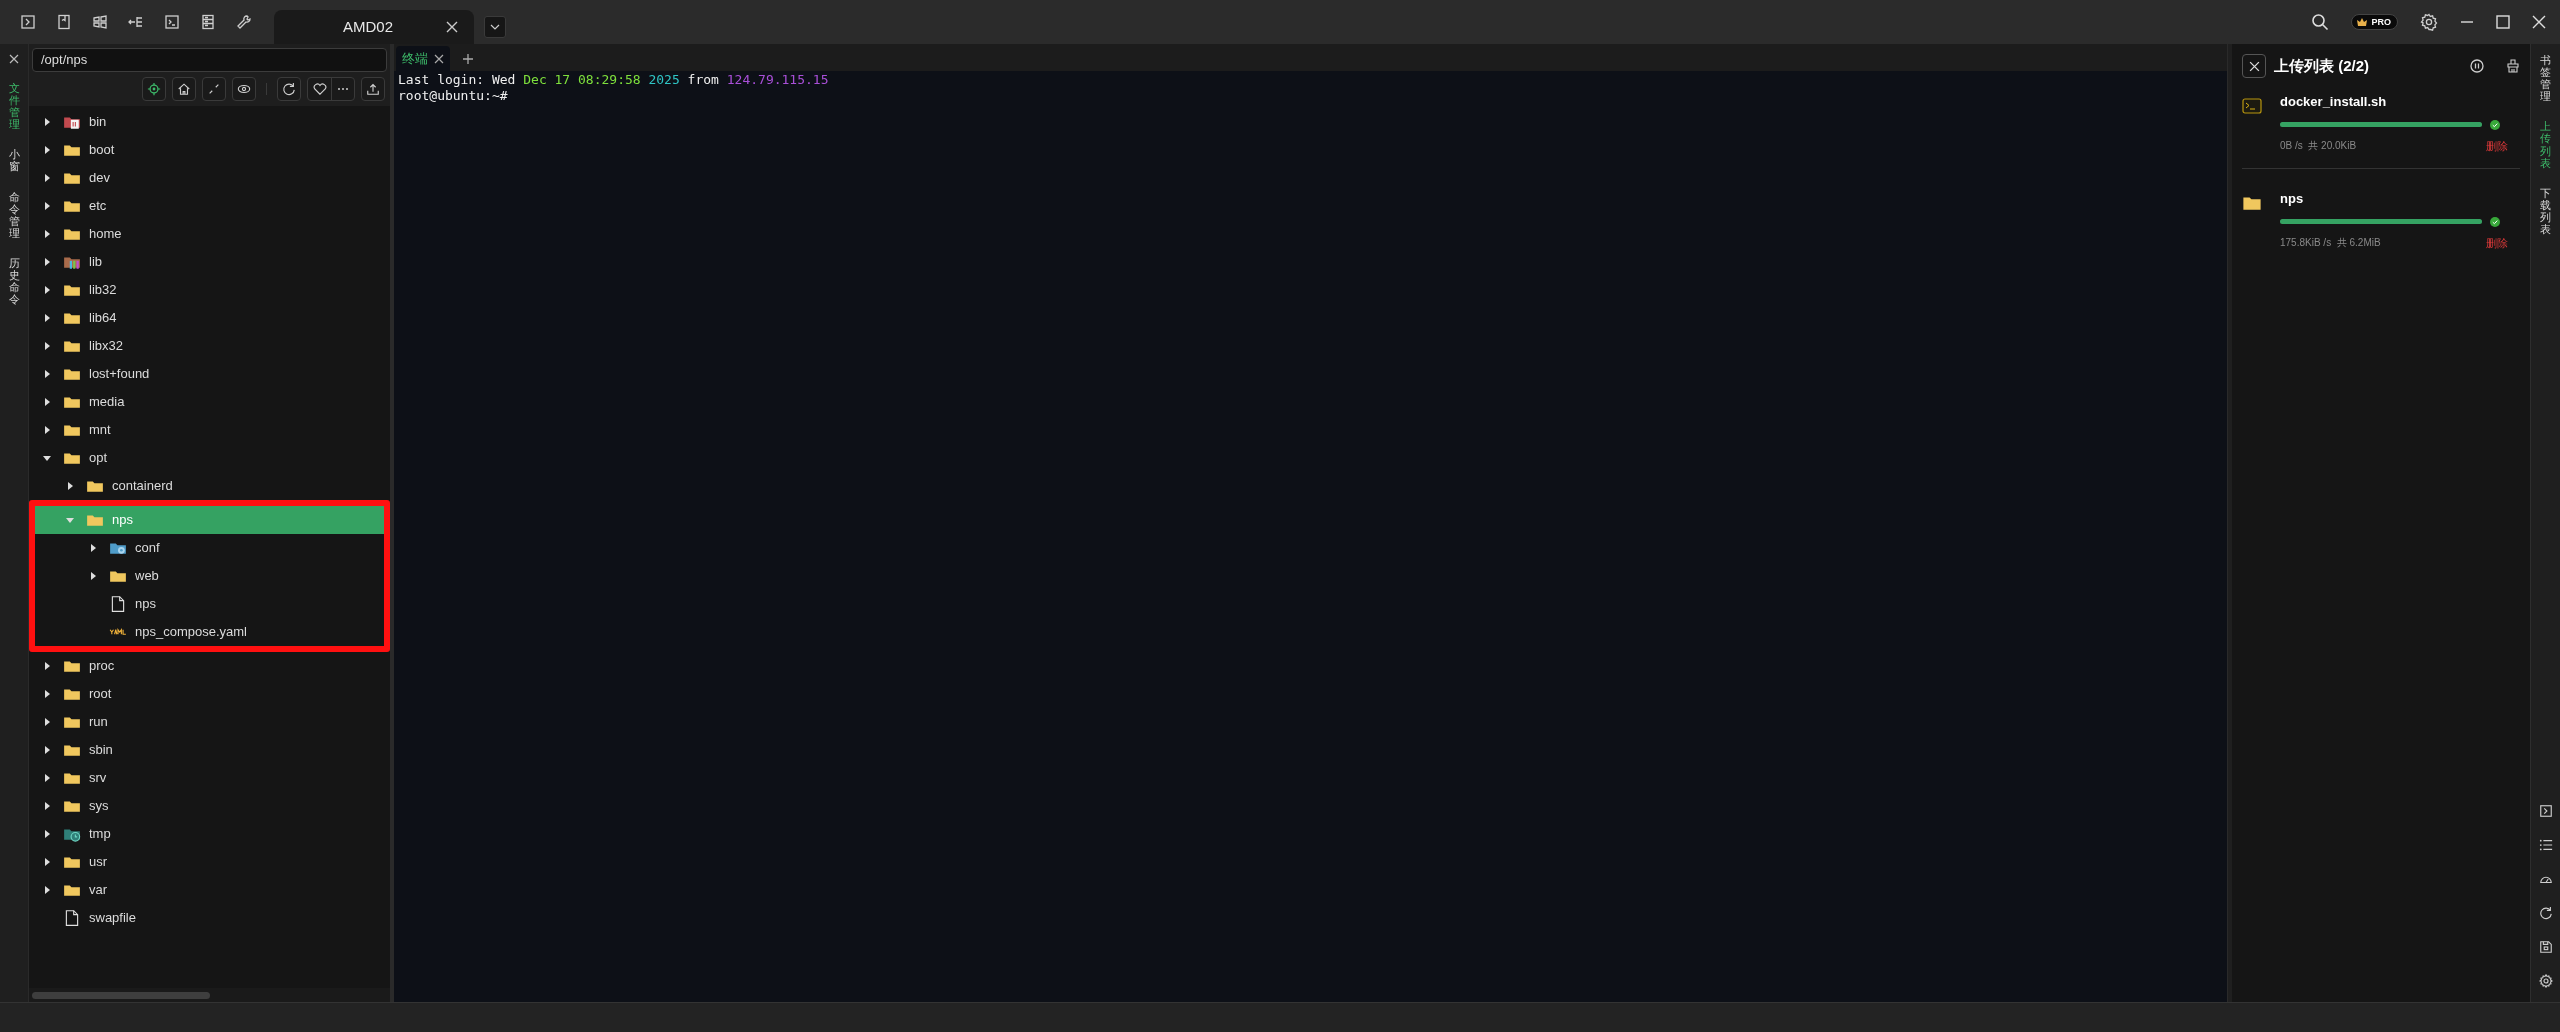 The height and width of the screenshot is (1032, 2560). Describe the element at coordinates (154, 88) in the screenshot. I see `locate-button` at that location.